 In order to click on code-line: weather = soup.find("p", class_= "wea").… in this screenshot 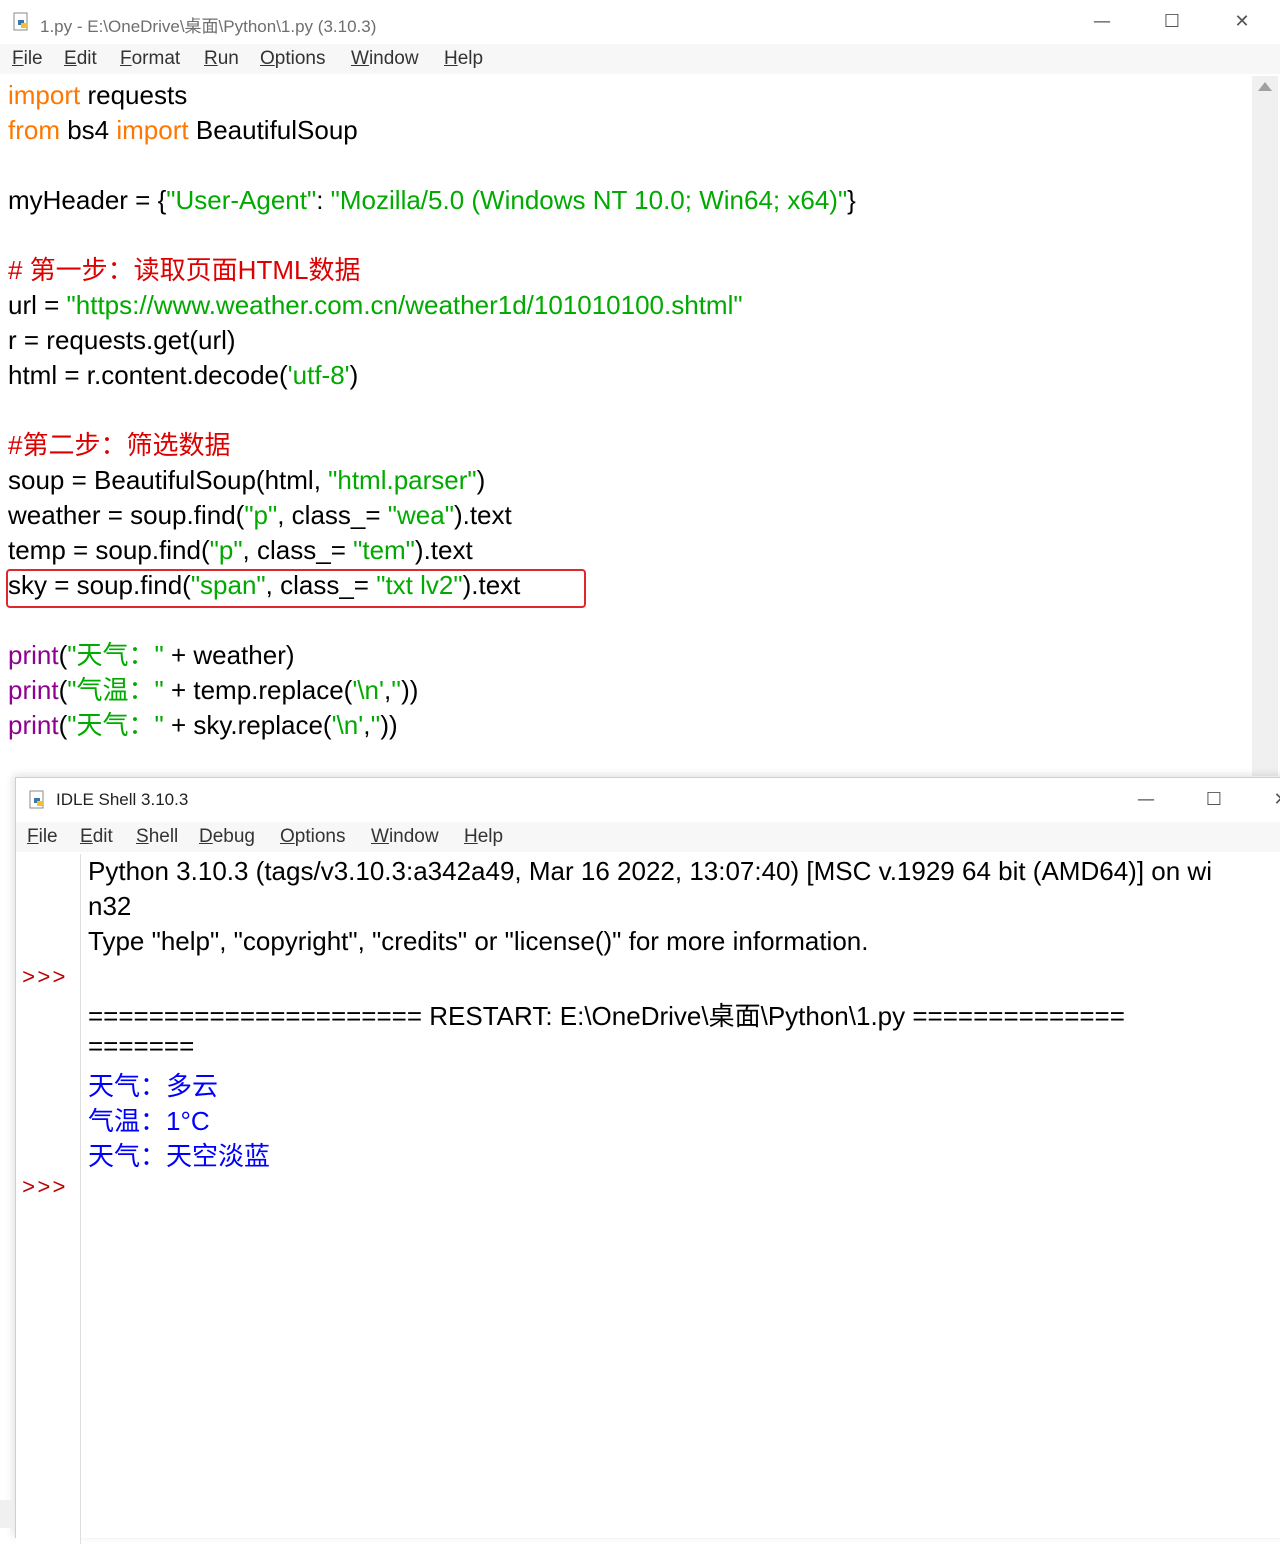, I will do `click(260, 515)`.